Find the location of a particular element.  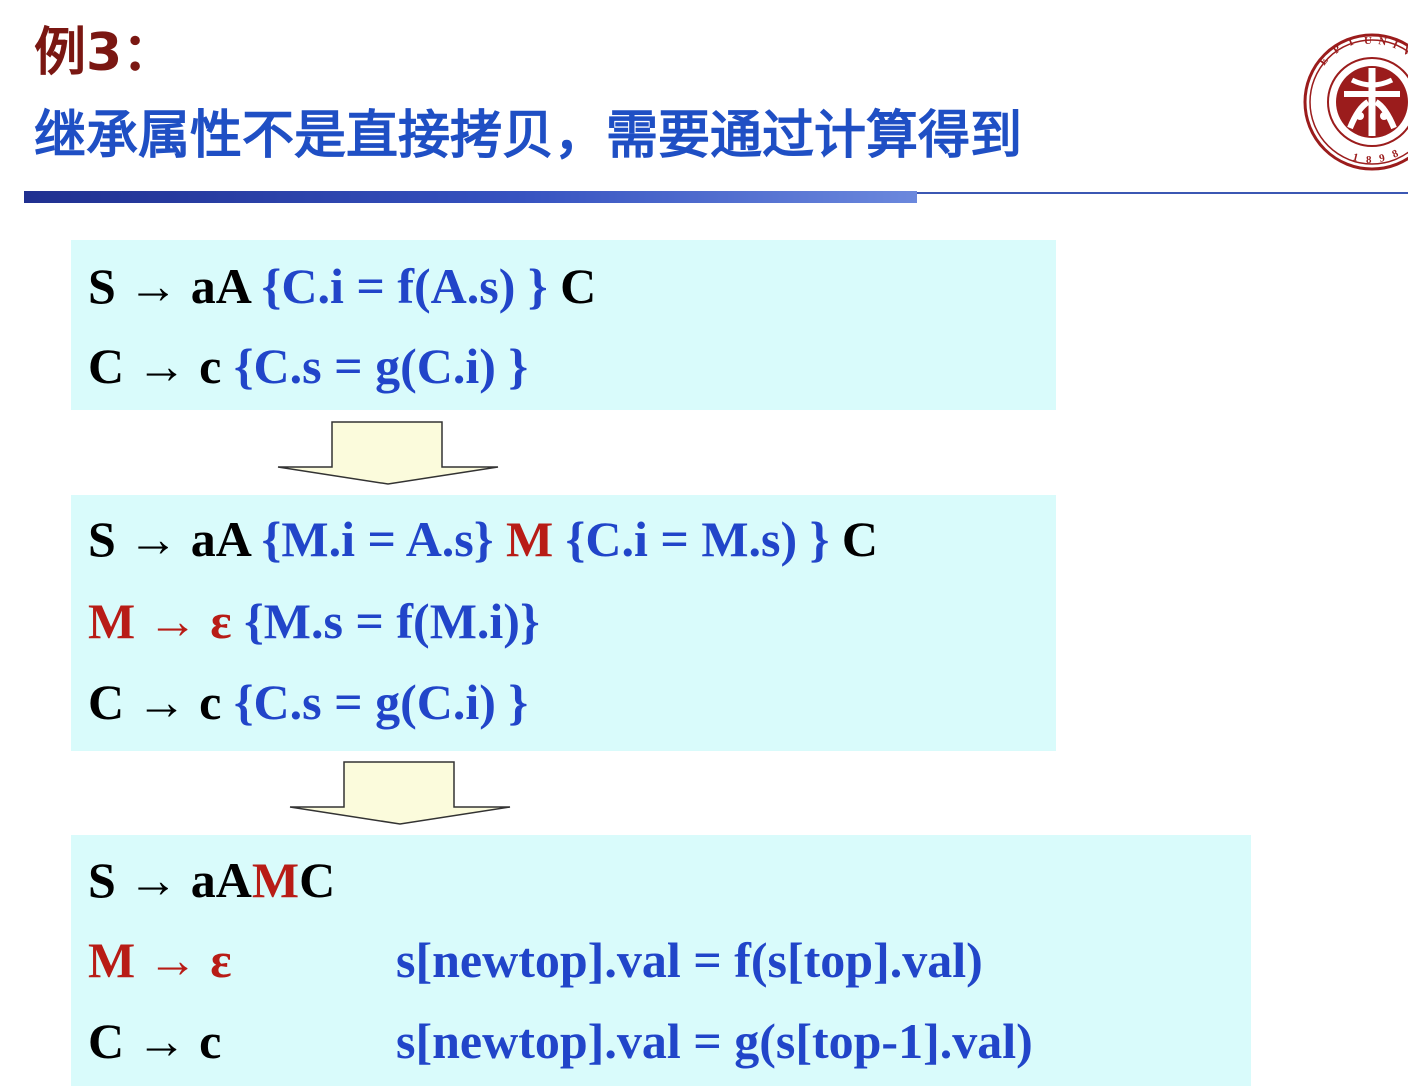

semantic-action: {C.i = f(A.s) } is located at coordinates (404, 286).